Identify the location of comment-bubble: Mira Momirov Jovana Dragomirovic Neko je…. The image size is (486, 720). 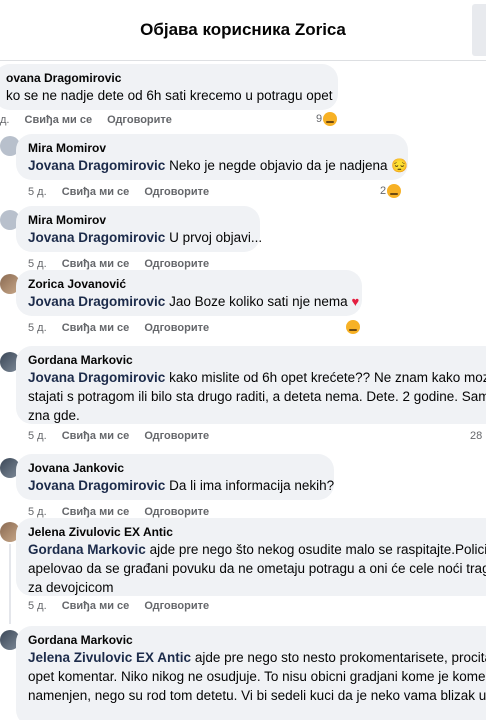
(212, 157).